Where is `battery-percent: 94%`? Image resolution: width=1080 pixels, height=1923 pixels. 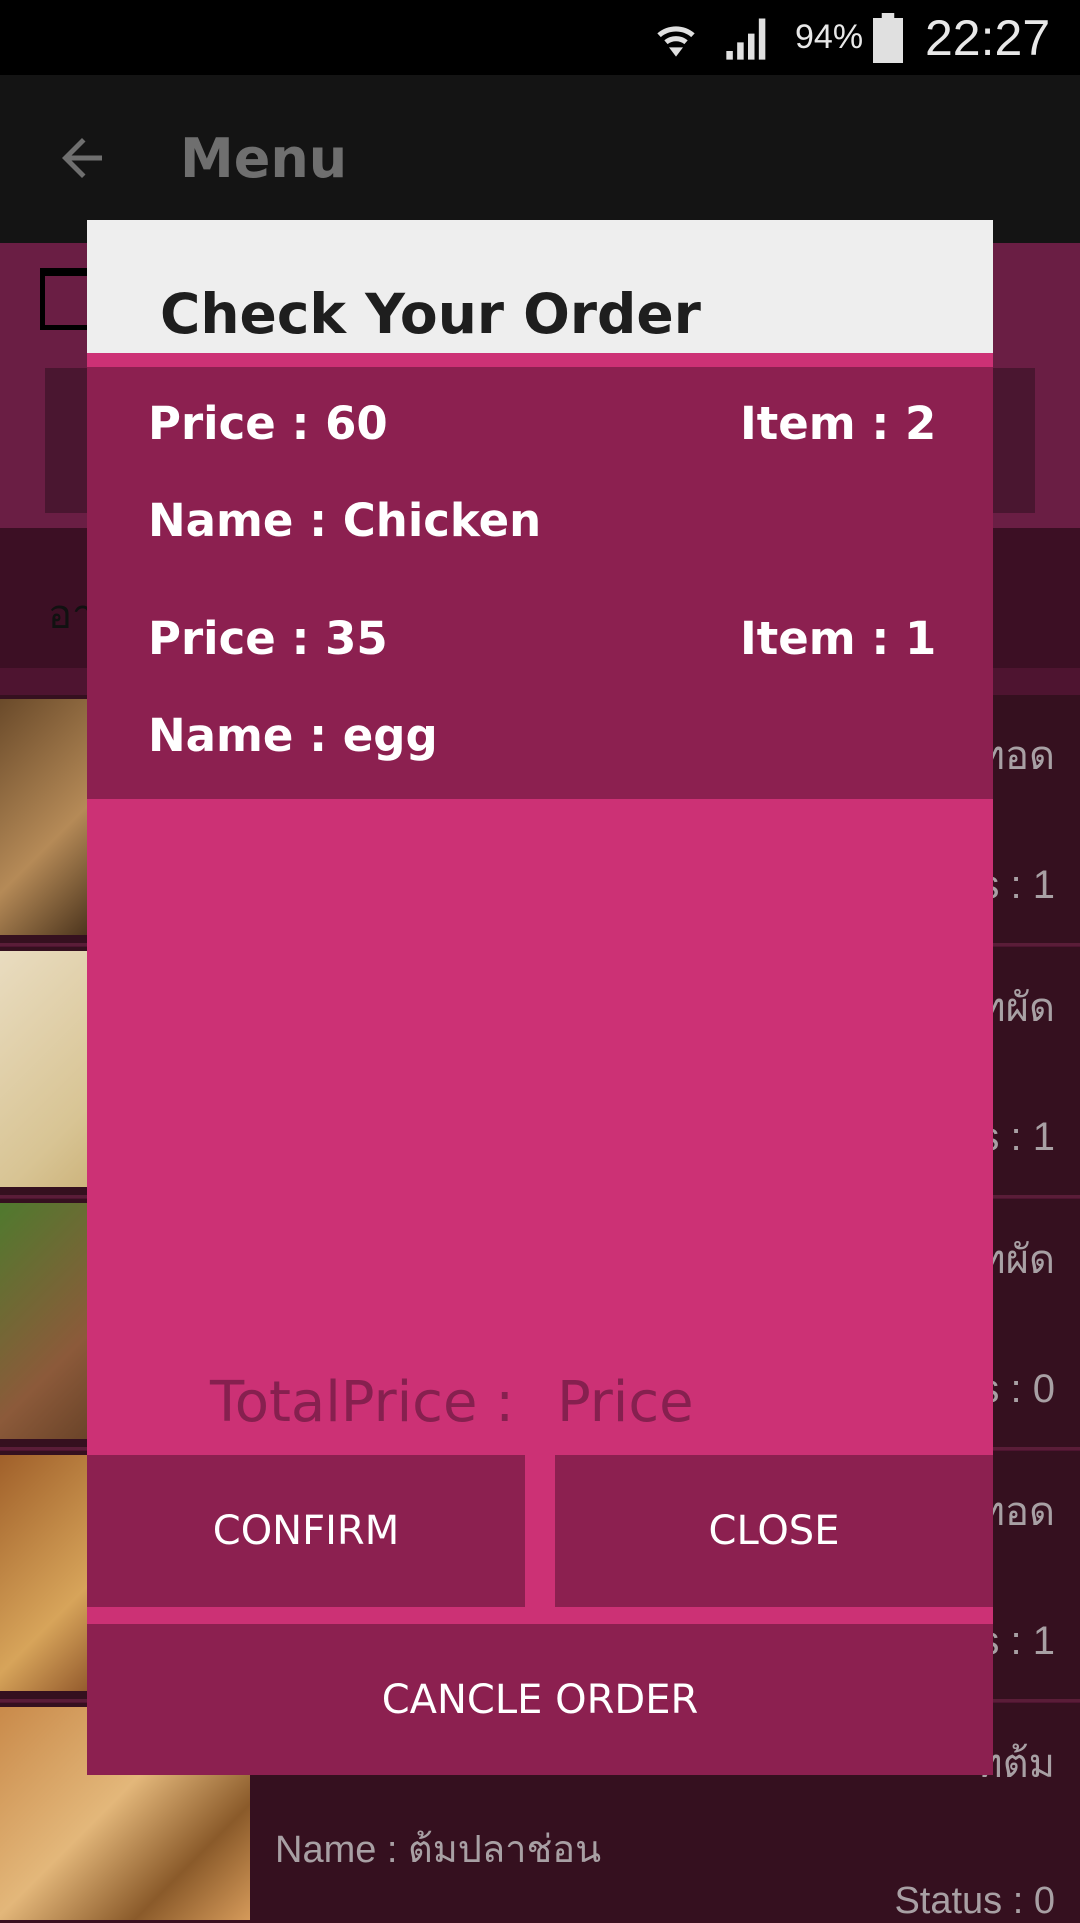 battery-percent: 94% is located at coordinates (829, 37).